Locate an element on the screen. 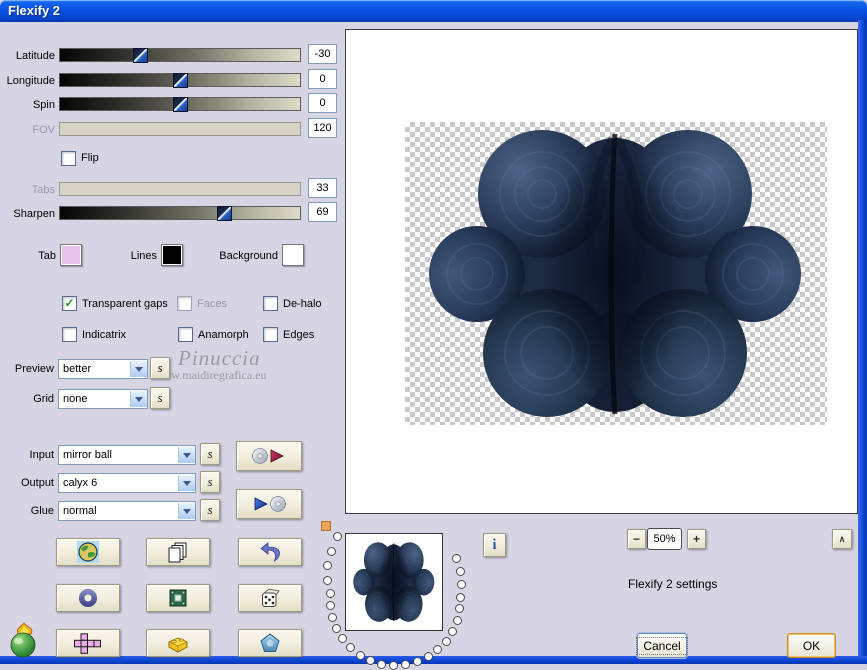 This screenshot has height=670, width=867. torus-preset-button is located at coordinates (88, 598).